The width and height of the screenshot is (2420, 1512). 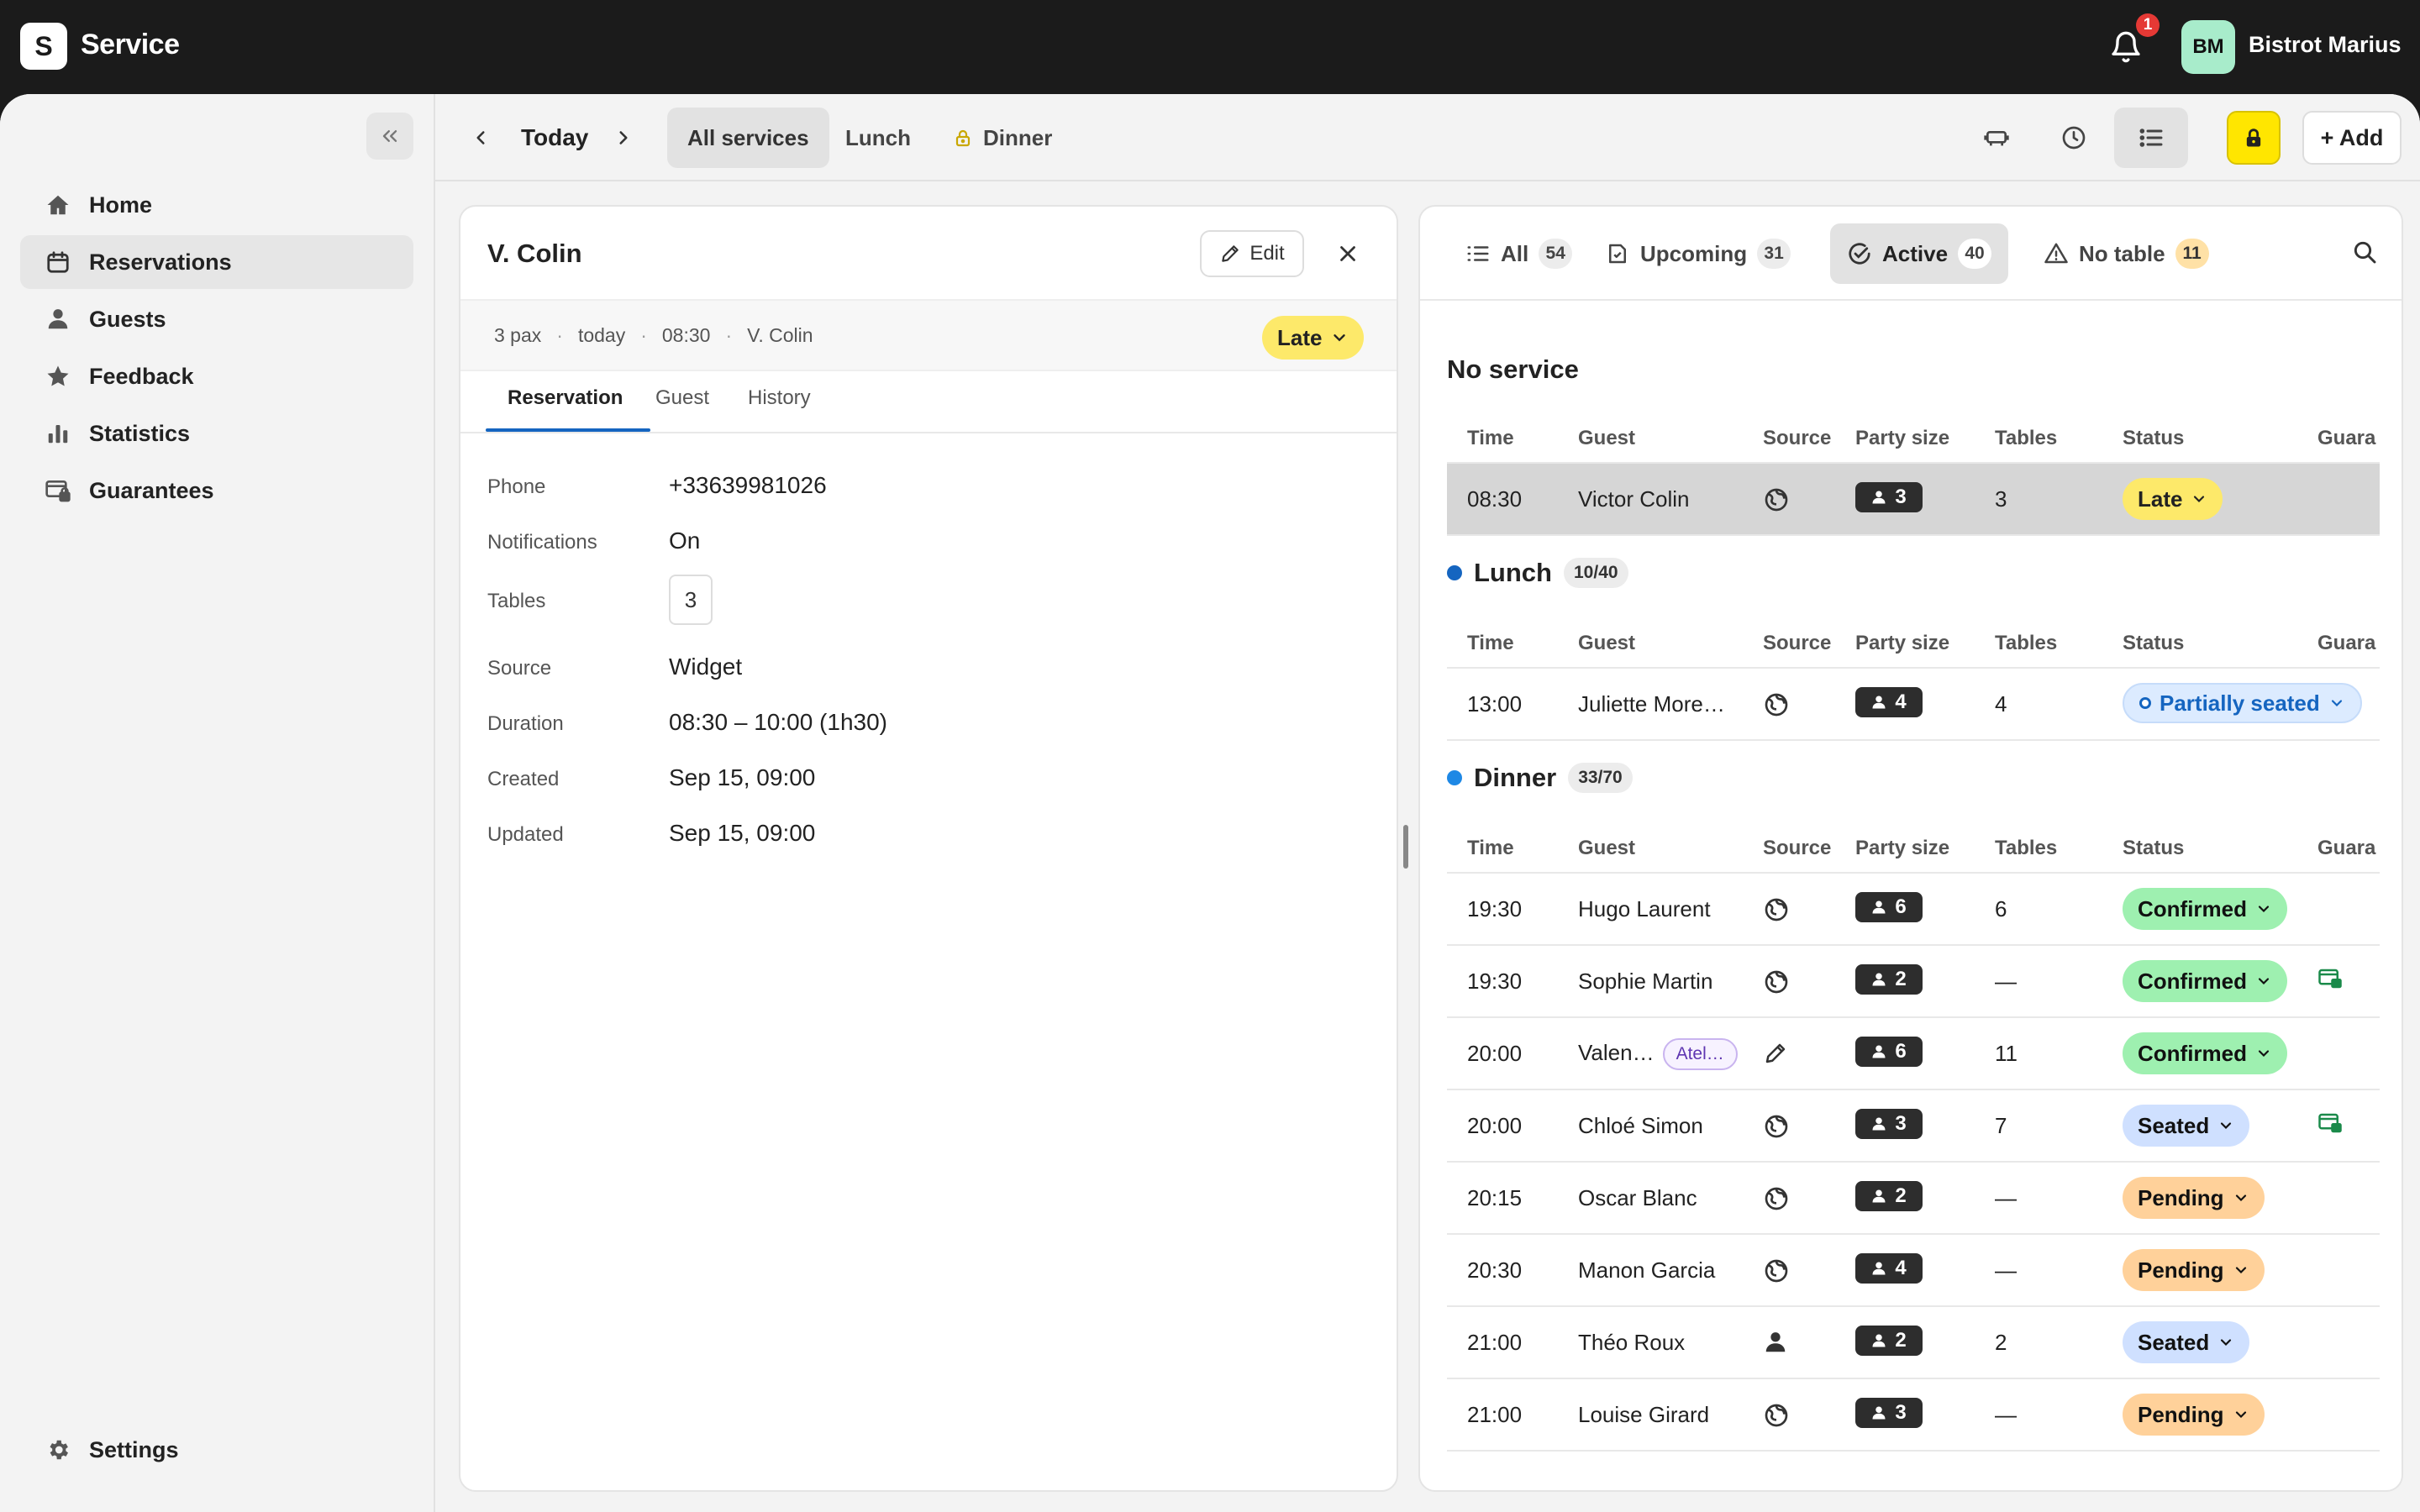 What do you see at coordinates (1556, 254) in the screenshot?
I see `tab-count: 54` at bounding box center [1556, 254].